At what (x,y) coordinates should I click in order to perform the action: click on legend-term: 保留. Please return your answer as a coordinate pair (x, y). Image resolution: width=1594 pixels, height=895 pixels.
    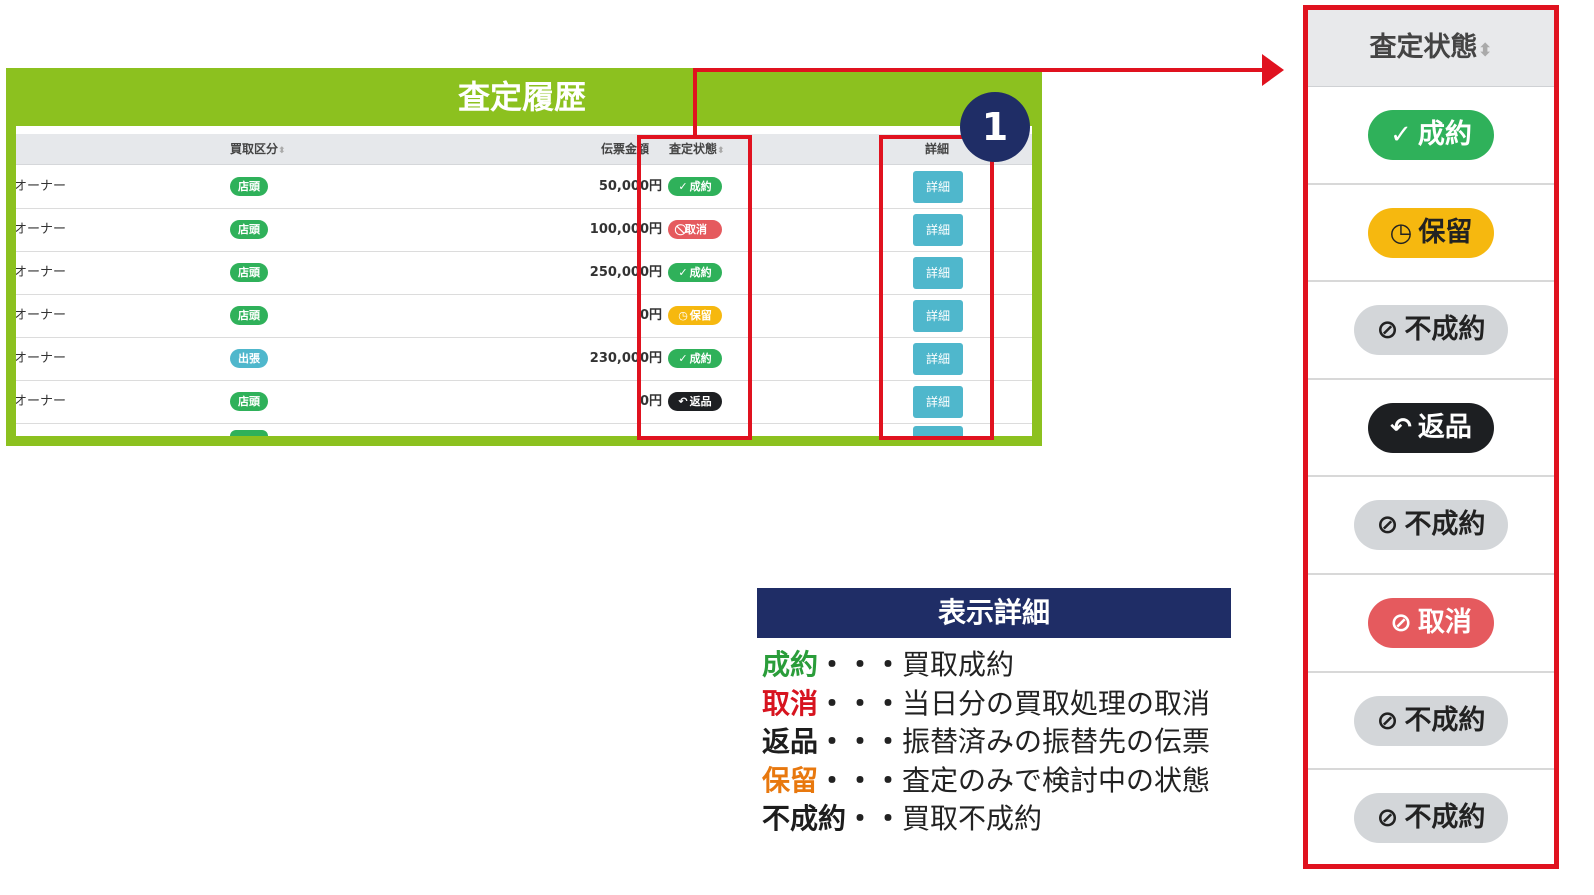
    Looking at the image, I should click on (790, 780).